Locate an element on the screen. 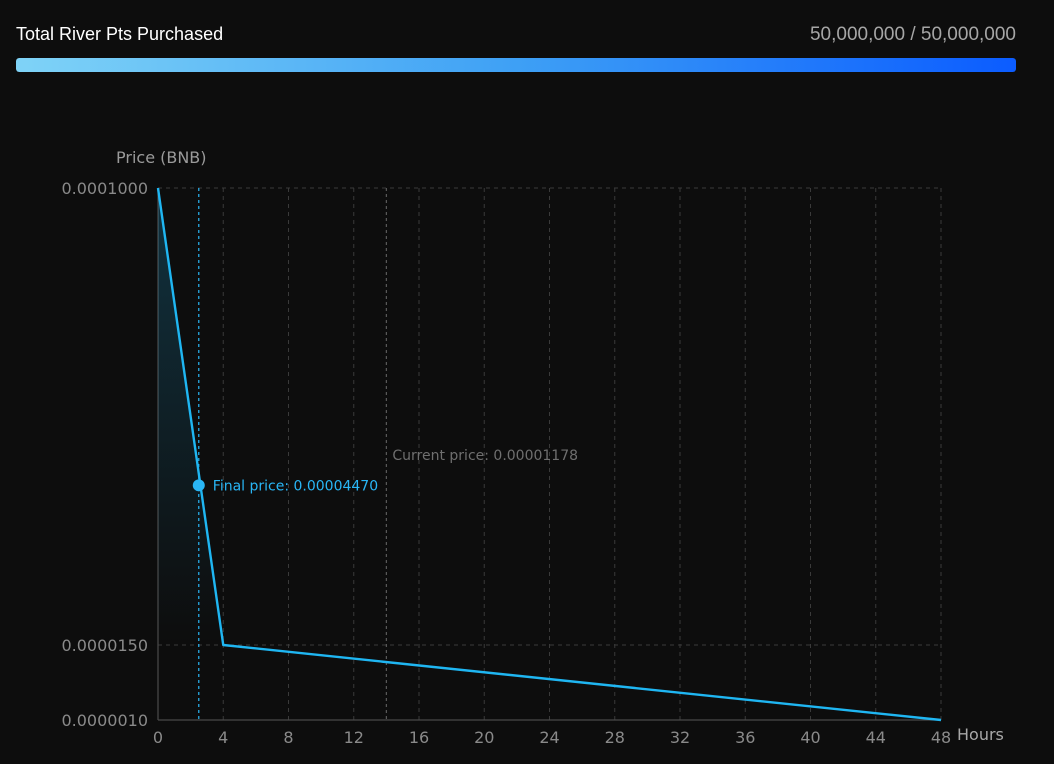  x-tick-label: 20 is located at coordinates (484, 737).